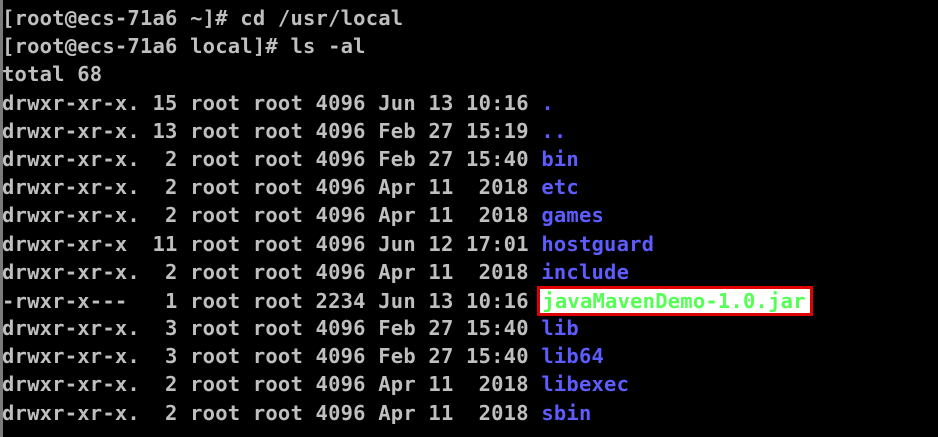  Describe the element at coordinates (547, 102) in the screenshot. I see `directory-name: .` at that location.